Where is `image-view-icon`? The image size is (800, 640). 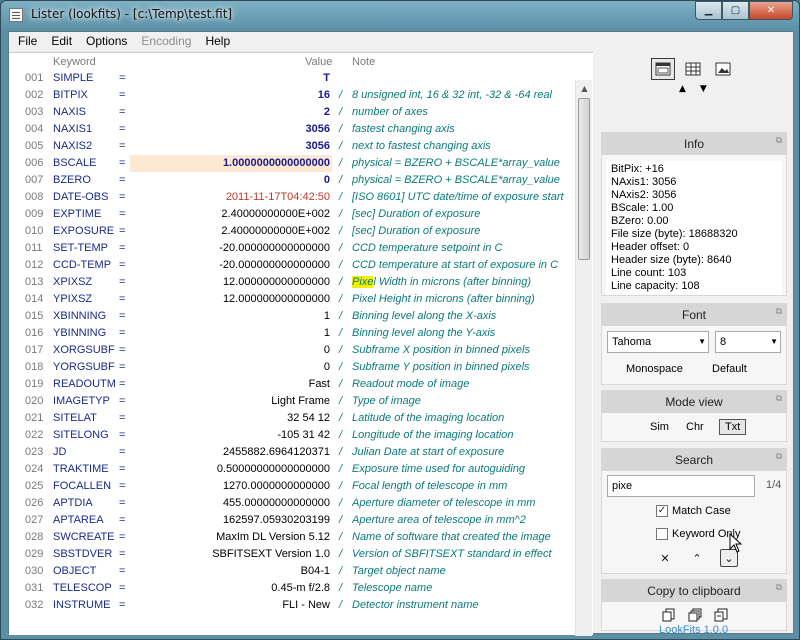 image-view-icon is located at coordinates (723, 69).